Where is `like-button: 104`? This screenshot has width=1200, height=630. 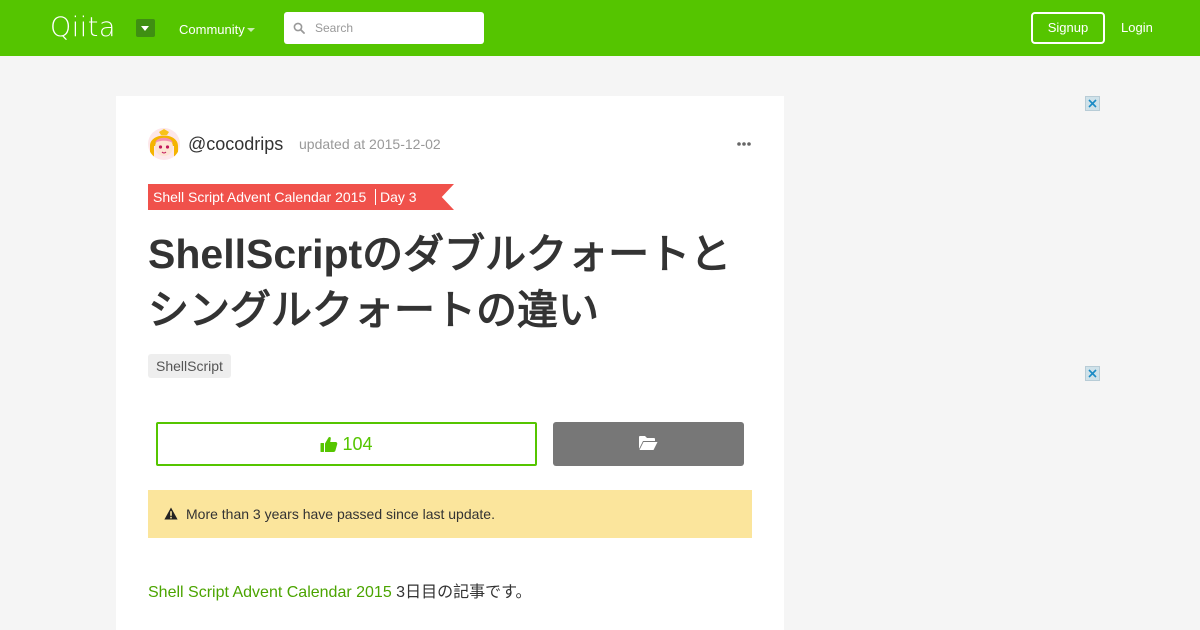
like-button: 104 is located at coordinates (346, 444).